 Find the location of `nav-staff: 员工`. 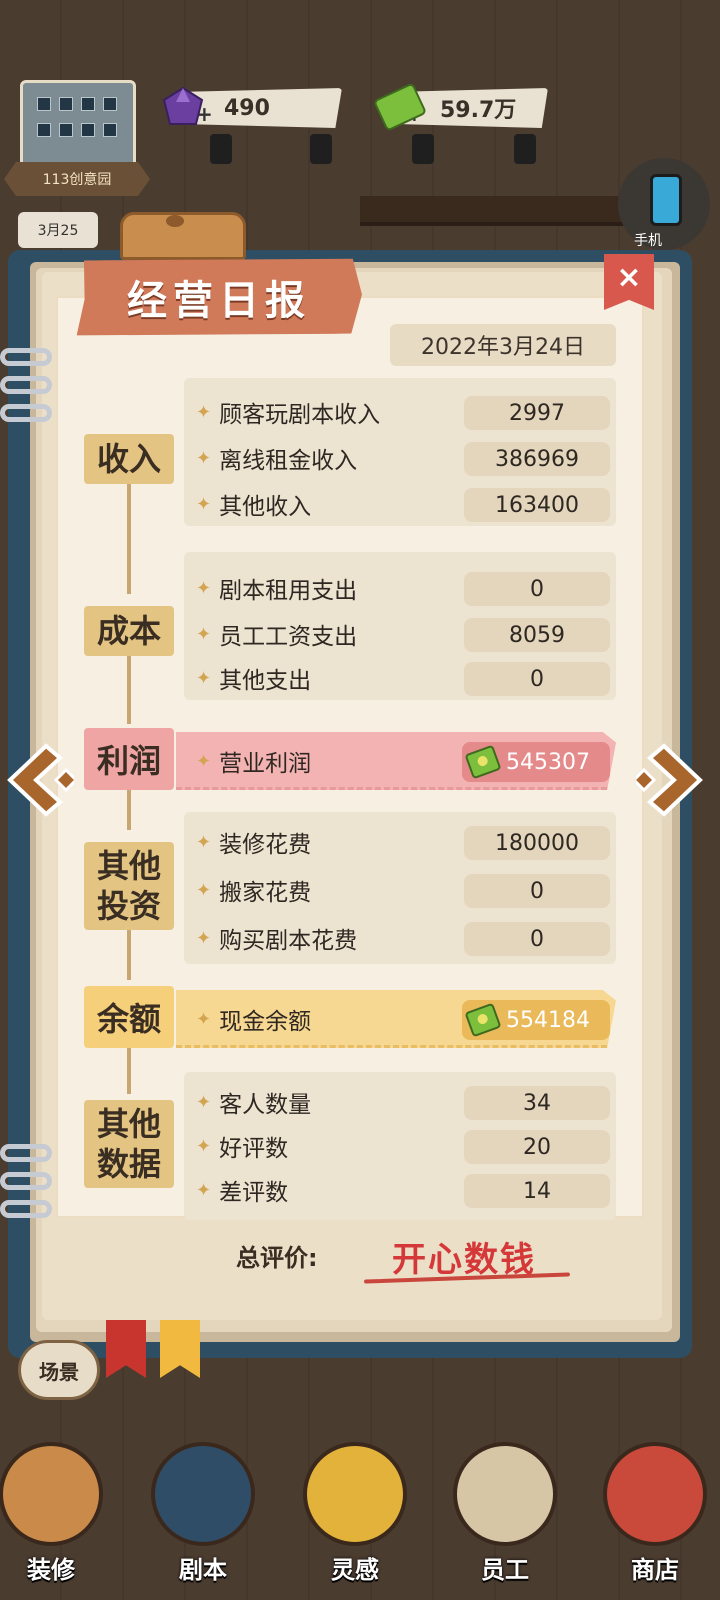

nav-staff: 员工 is located at coordinates (505, 1515).